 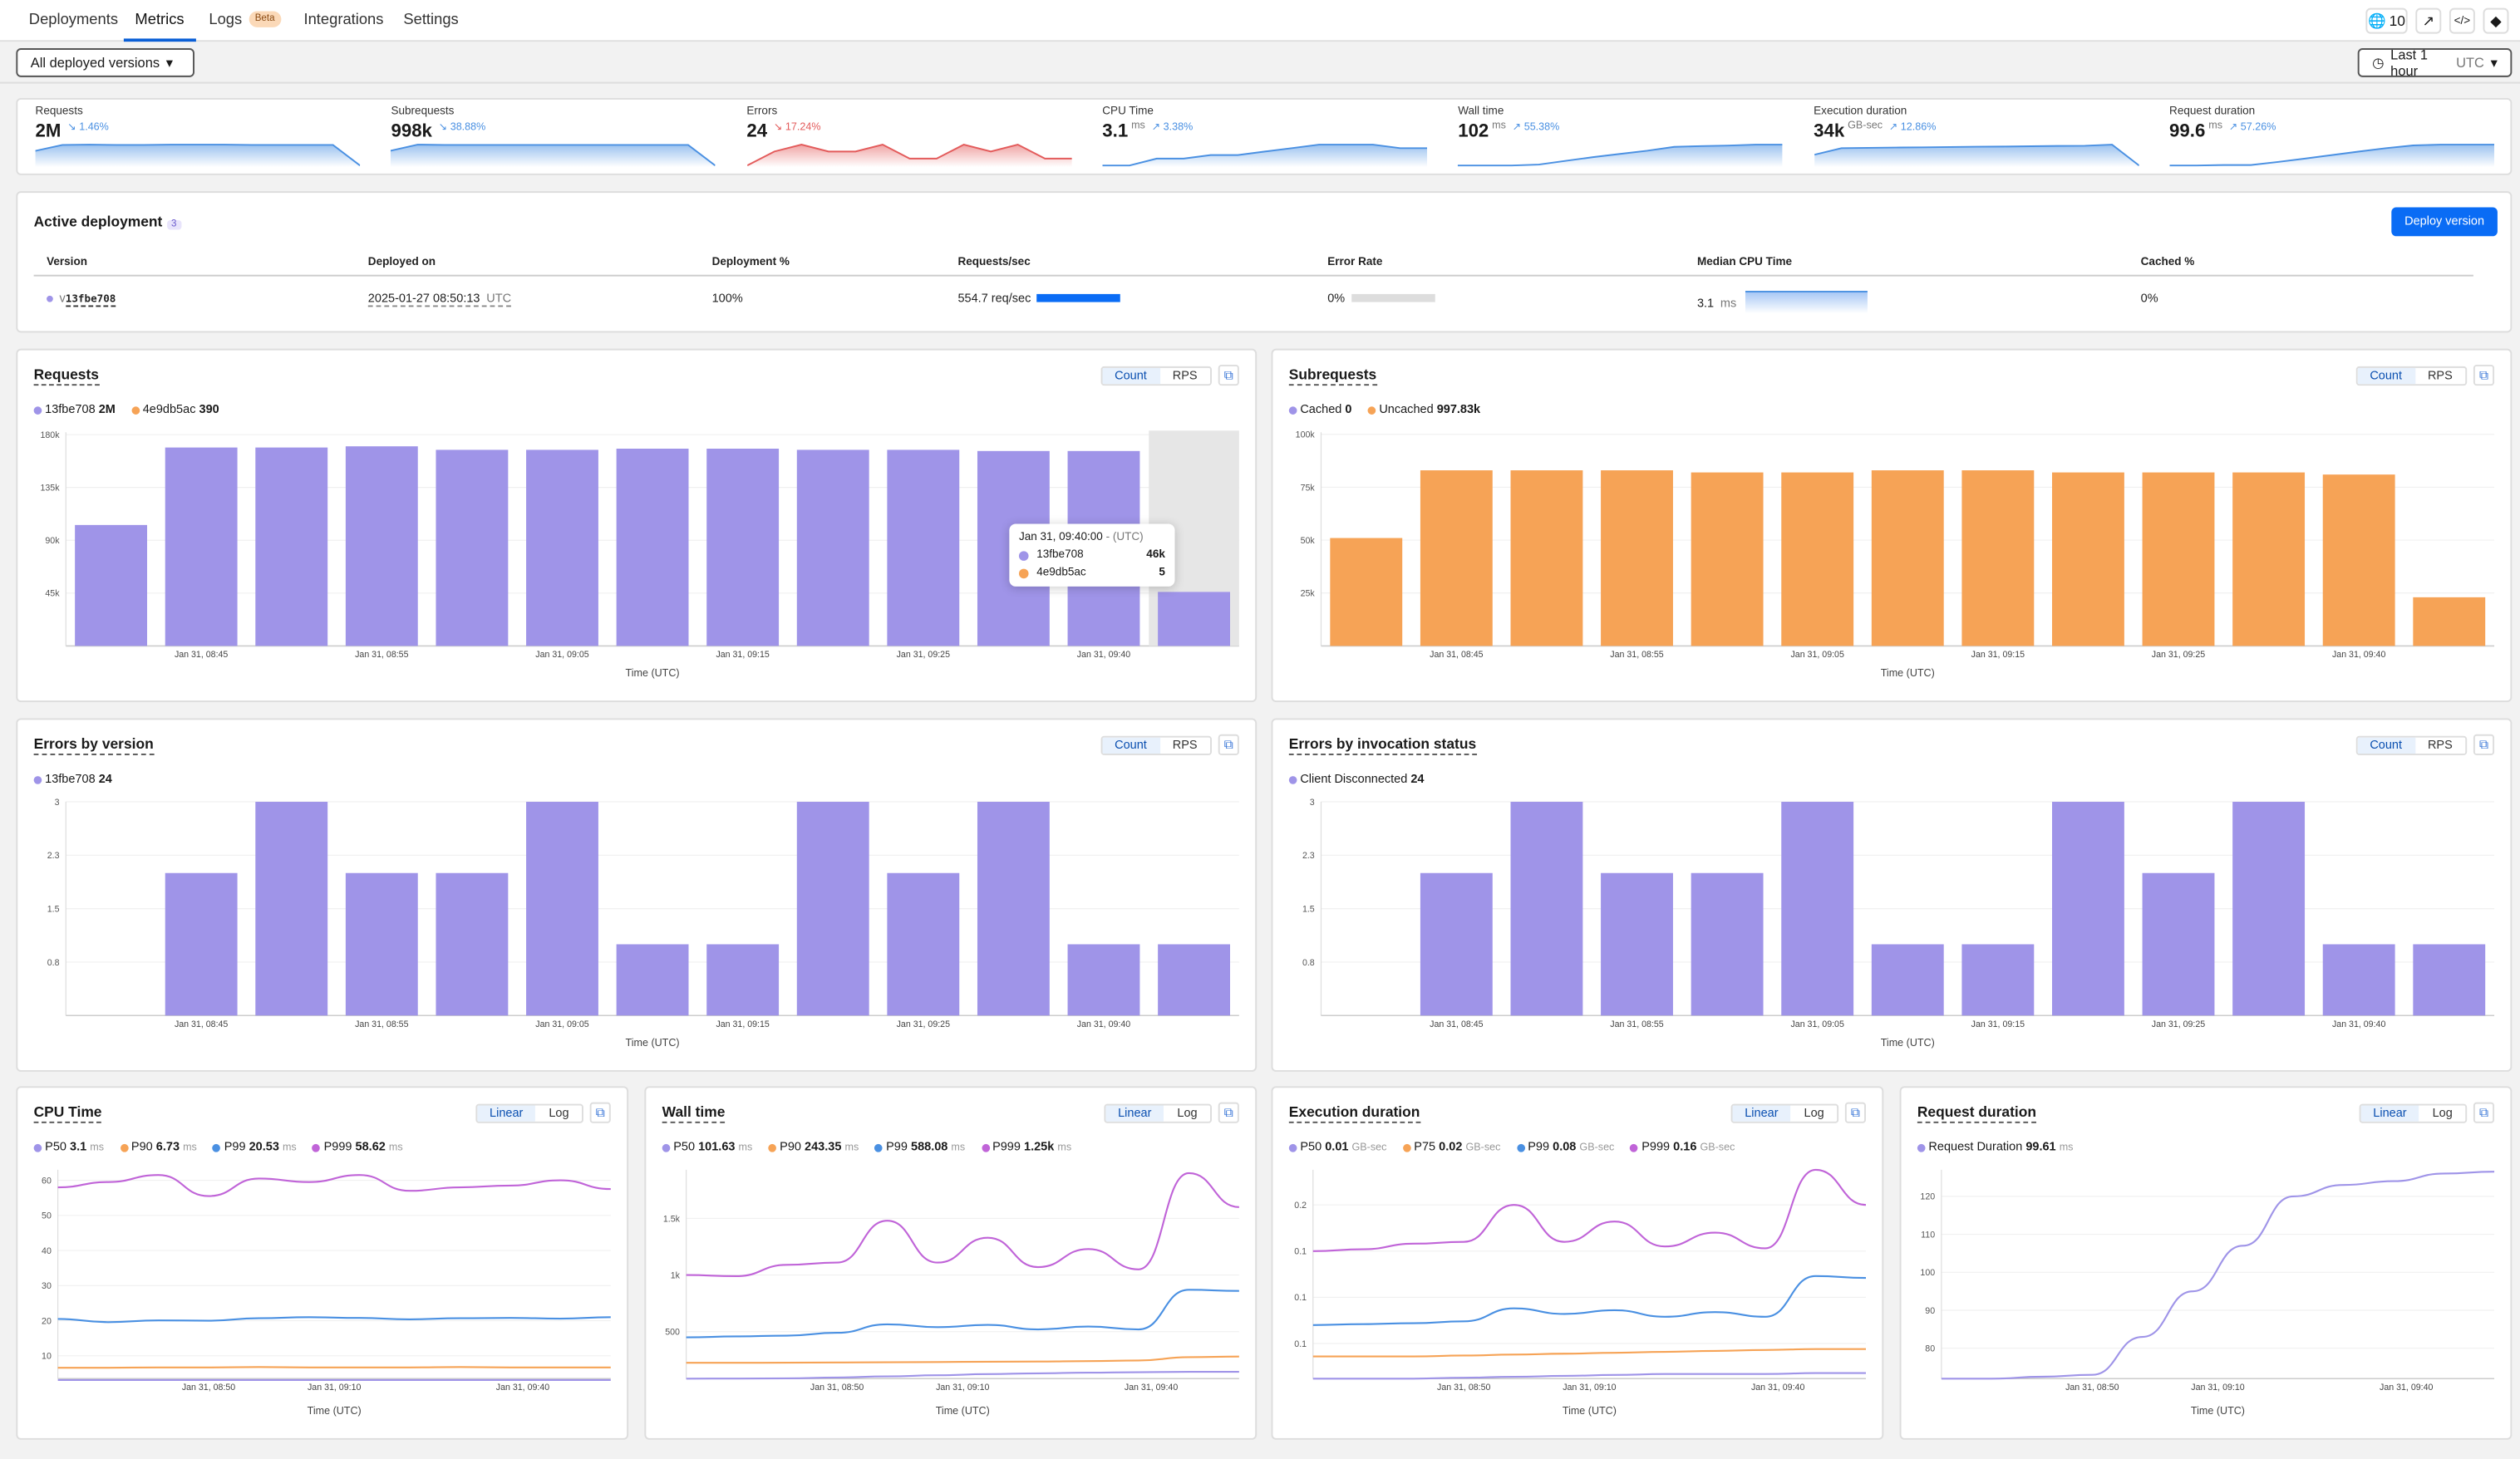 What do you see at coordinates (158, 1146) in the screenshot?
I see `legend-item-p90: P90 6.73 ms` at bounding box center [158, 1146].